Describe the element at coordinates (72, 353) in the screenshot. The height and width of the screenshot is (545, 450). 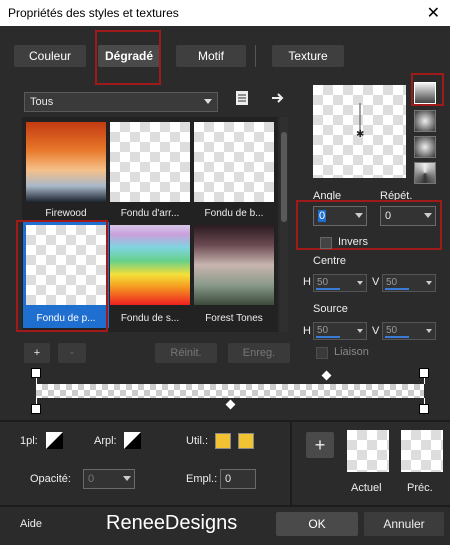
I see `remove-gradient-button: -` at that location.